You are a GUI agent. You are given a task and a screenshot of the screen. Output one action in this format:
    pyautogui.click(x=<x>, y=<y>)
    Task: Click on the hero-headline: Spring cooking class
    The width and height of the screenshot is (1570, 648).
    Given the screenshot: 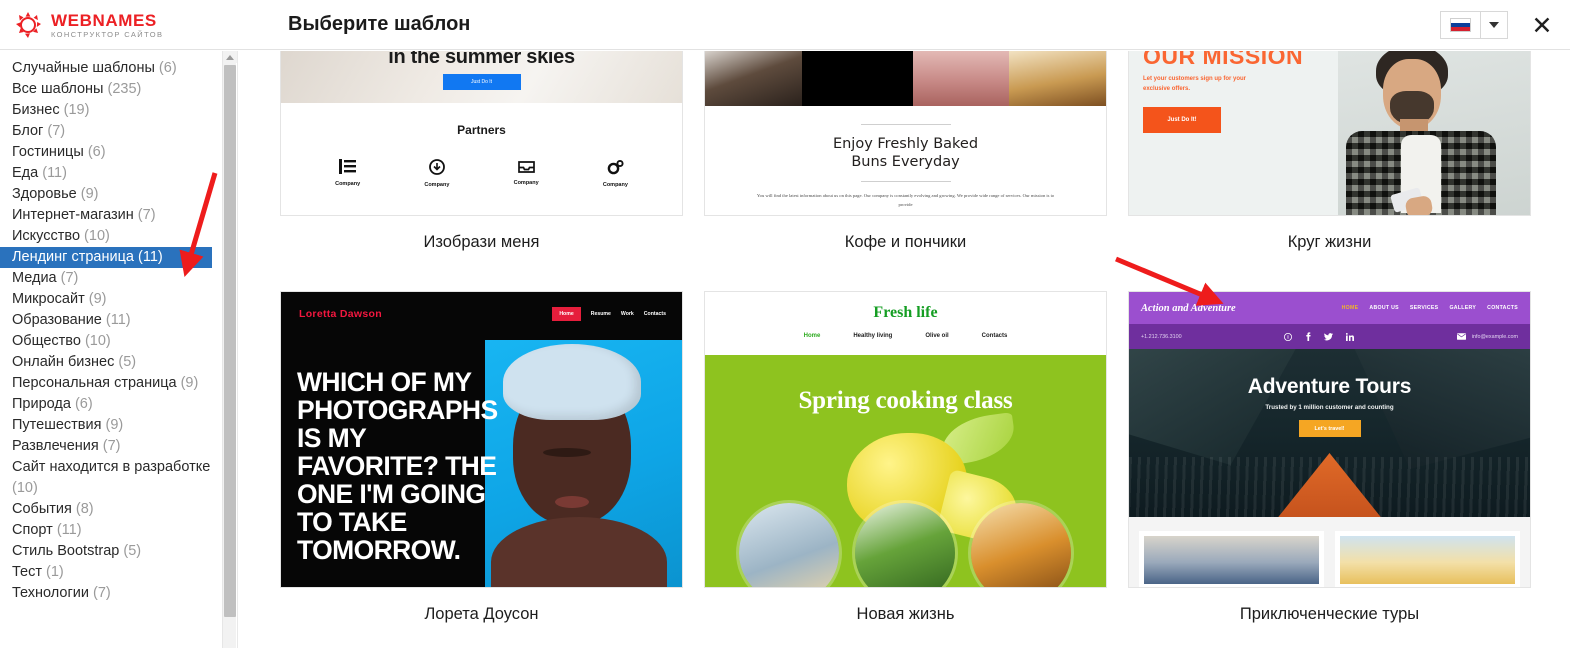 What is the action you would take?
    pyautogui.click(x=905, y=400)
    